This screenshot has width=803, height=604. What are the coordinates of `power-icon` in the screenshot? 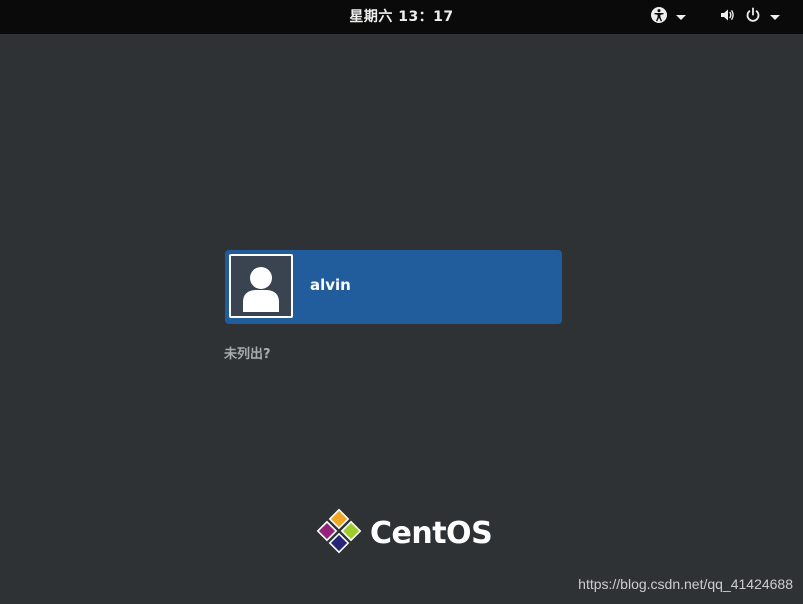 It's located at (753, 17).